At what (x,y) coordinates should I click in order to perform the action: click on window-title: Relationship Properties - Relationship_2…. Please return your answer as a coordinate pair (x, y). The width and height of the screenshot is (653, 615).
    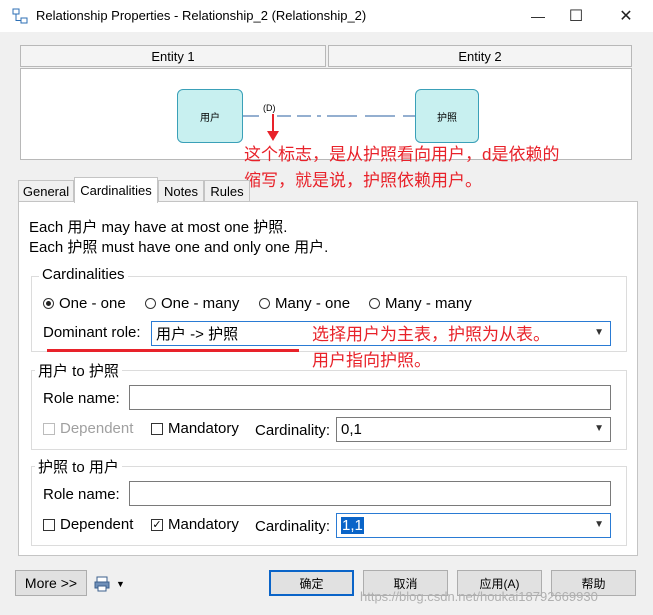
    Looking at the image, I should click on (201, 15).